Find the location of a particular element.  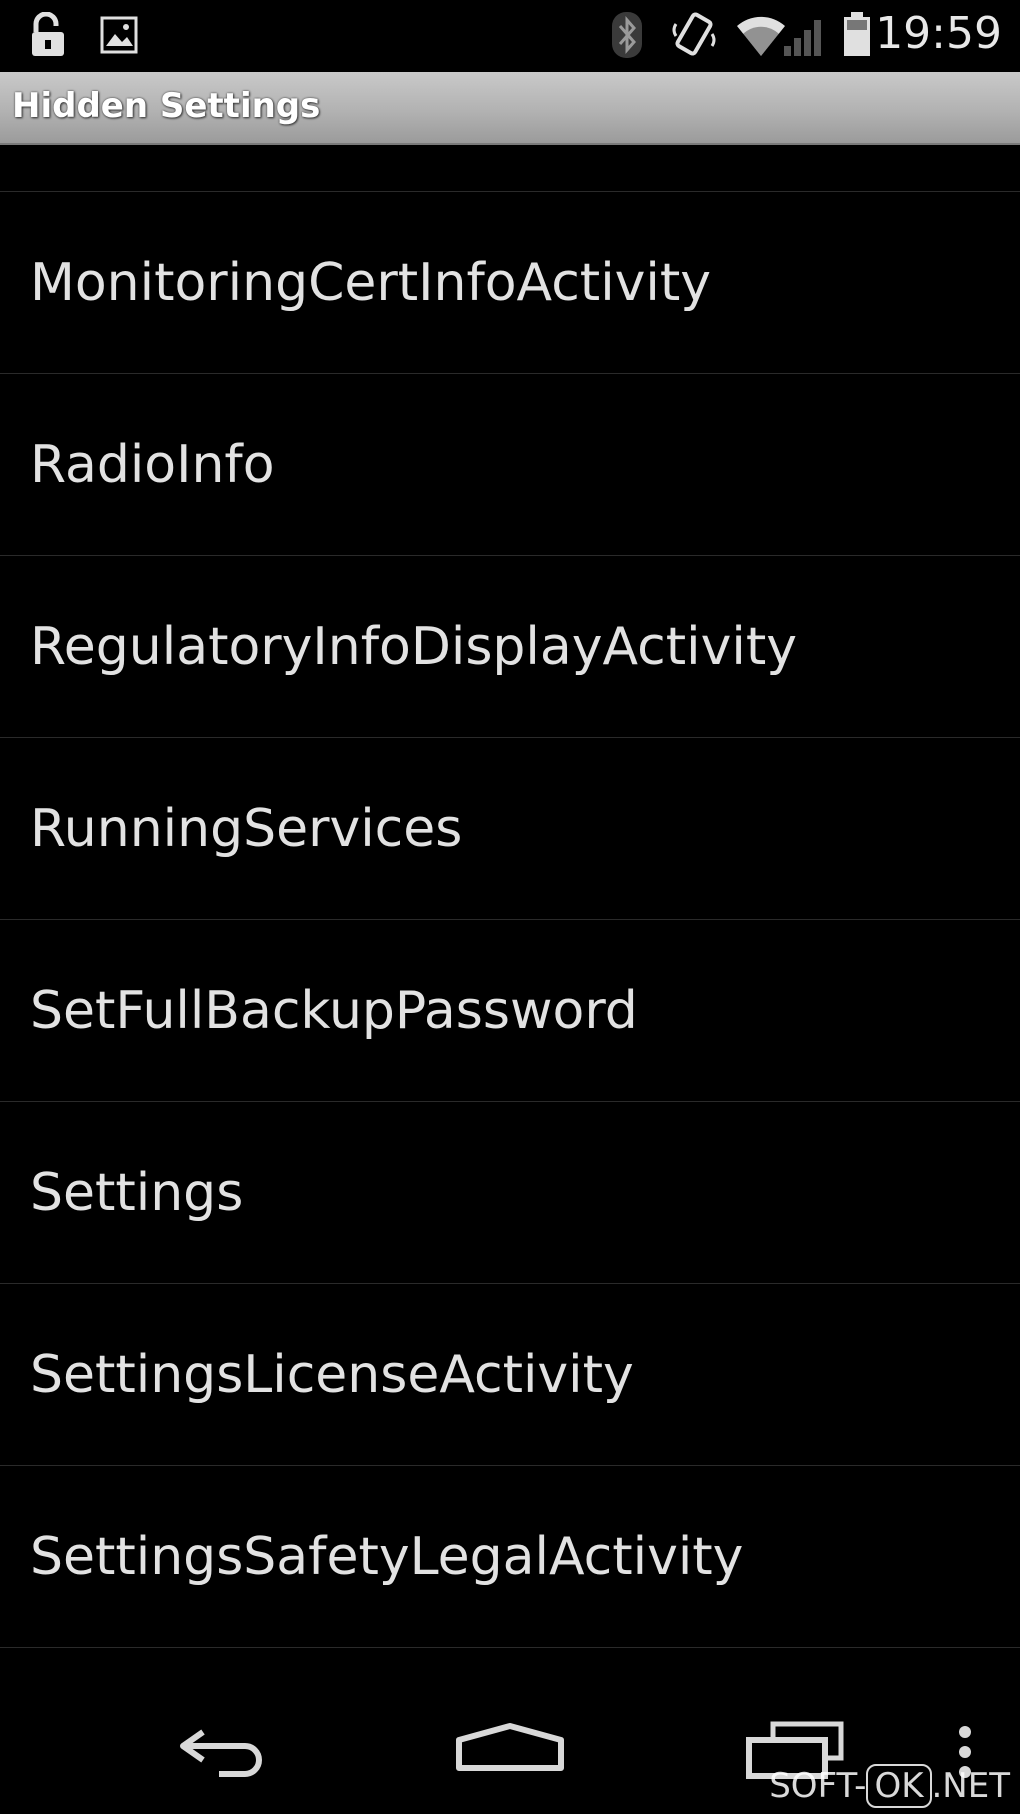

back-icon is located at coordinates (225, 1750).